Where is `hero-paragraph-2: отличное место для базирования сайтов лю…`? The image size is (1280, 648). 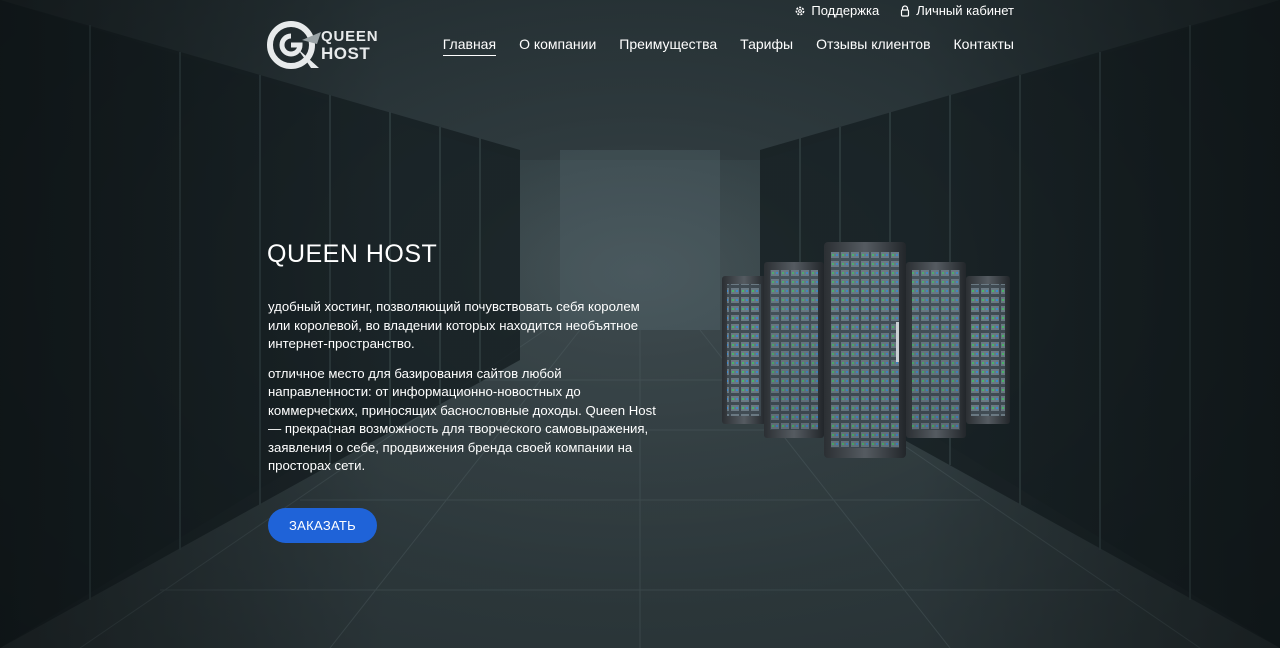
hero-paragraph-2: отличное место для базирования сайтов лю… is located at coordinates (462, 419).